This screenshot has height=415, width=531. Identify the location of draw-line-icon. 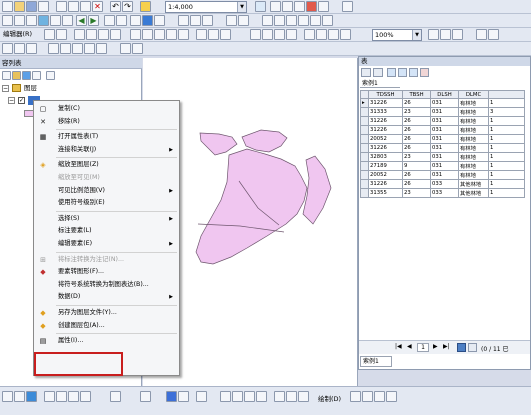
(279, 34).